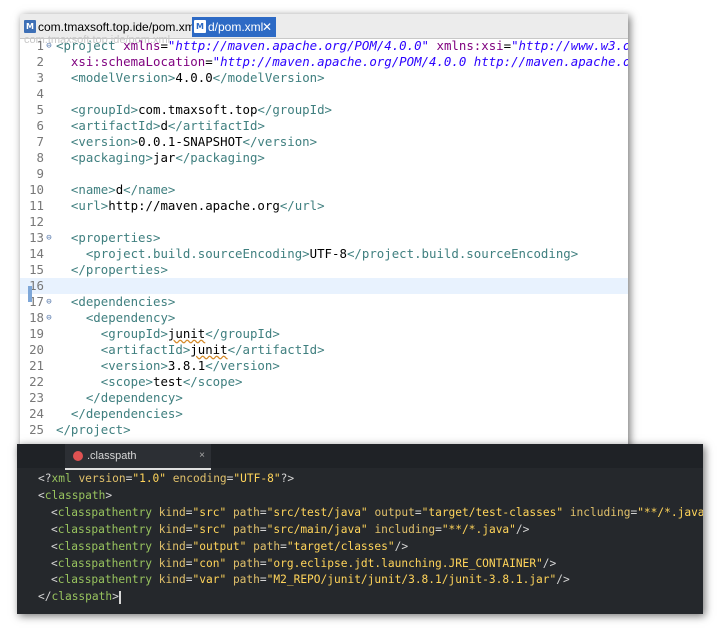  Describe the element at coordinates (324, 174) in the screenshot. I see `code-line: 9` at that location.